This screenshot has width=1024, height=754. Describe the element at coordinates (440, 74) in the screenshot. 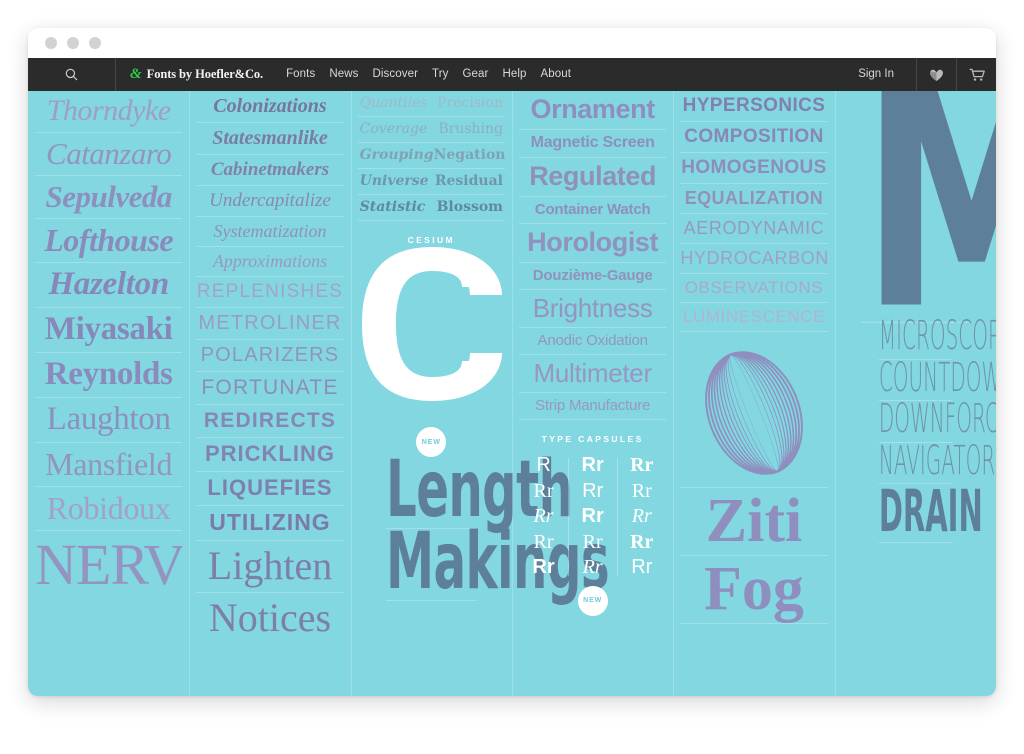

I see `nav-link-try: Try` at that location.